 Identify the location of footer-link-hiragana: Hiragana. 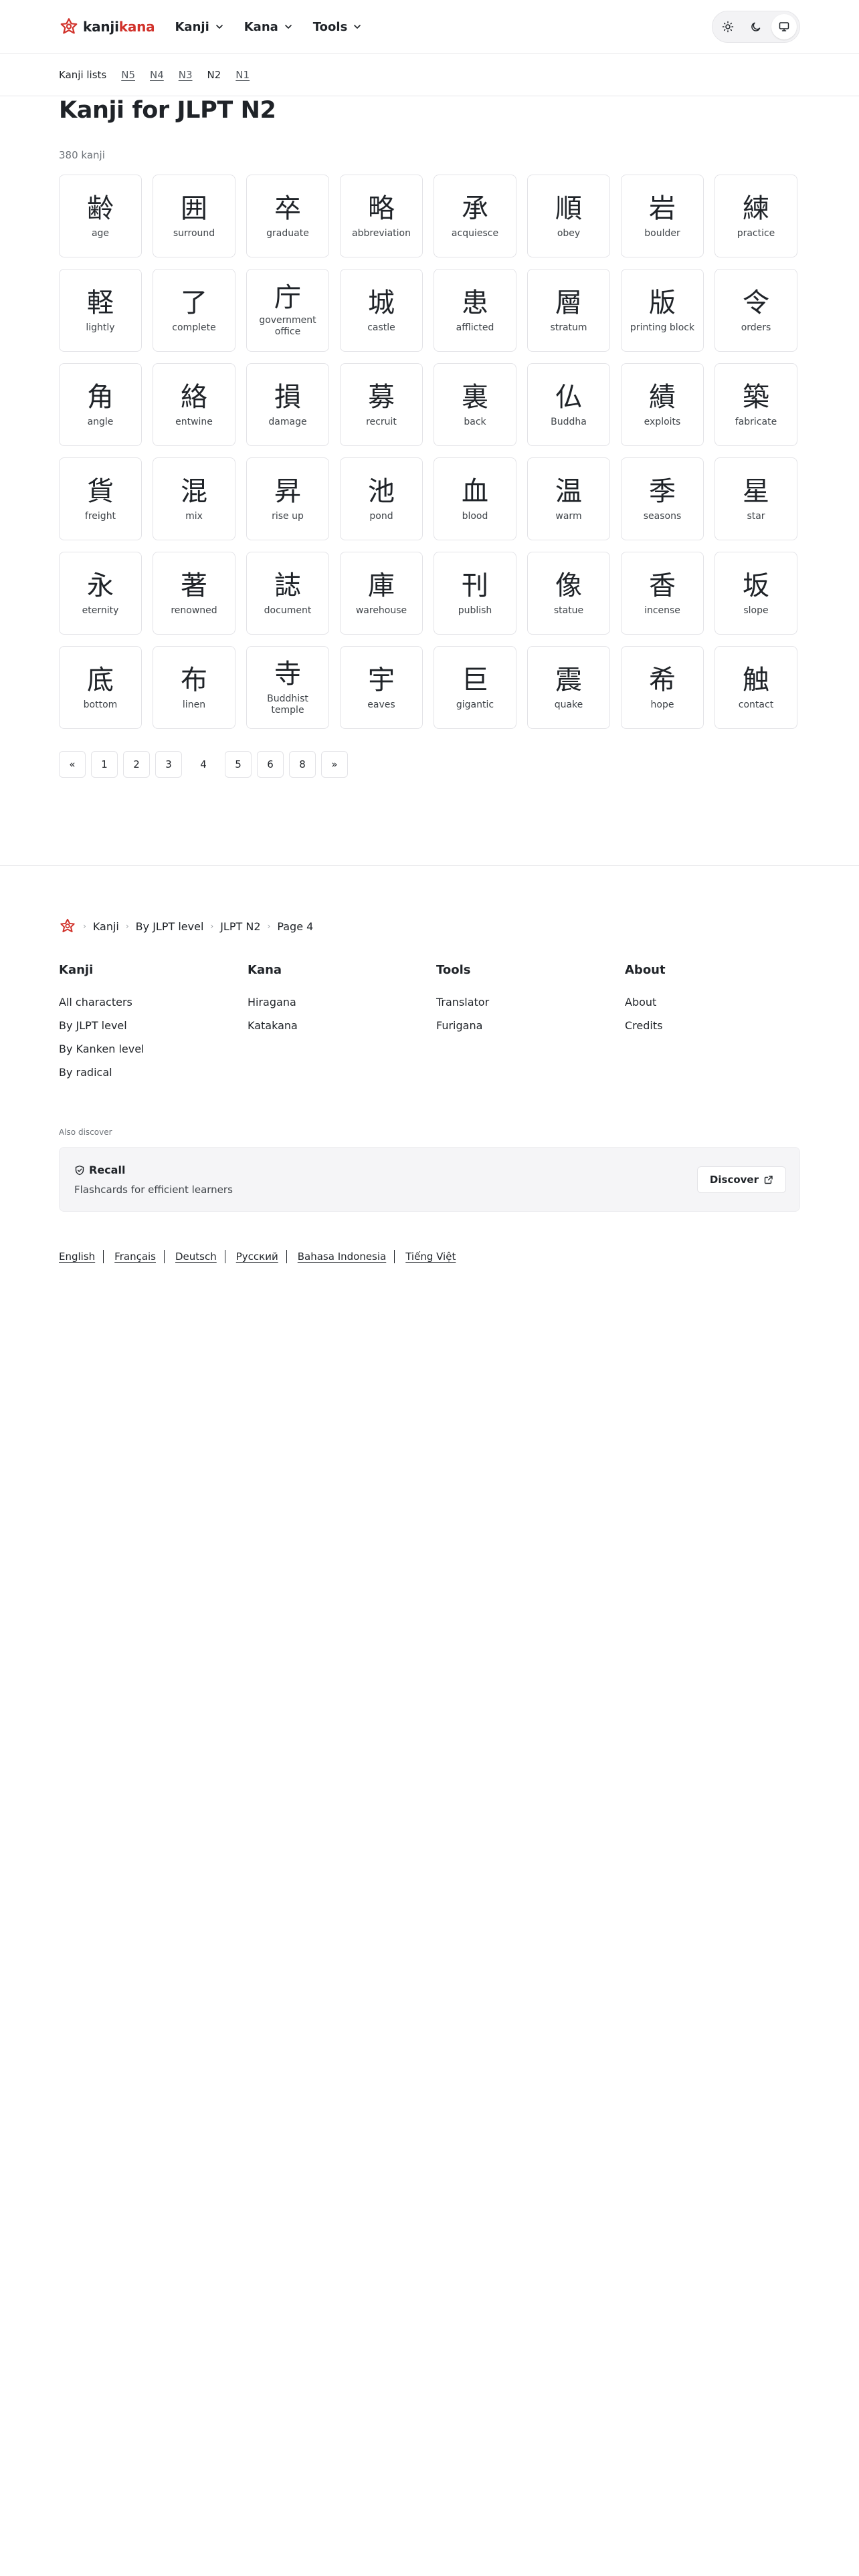
(342, 1002).